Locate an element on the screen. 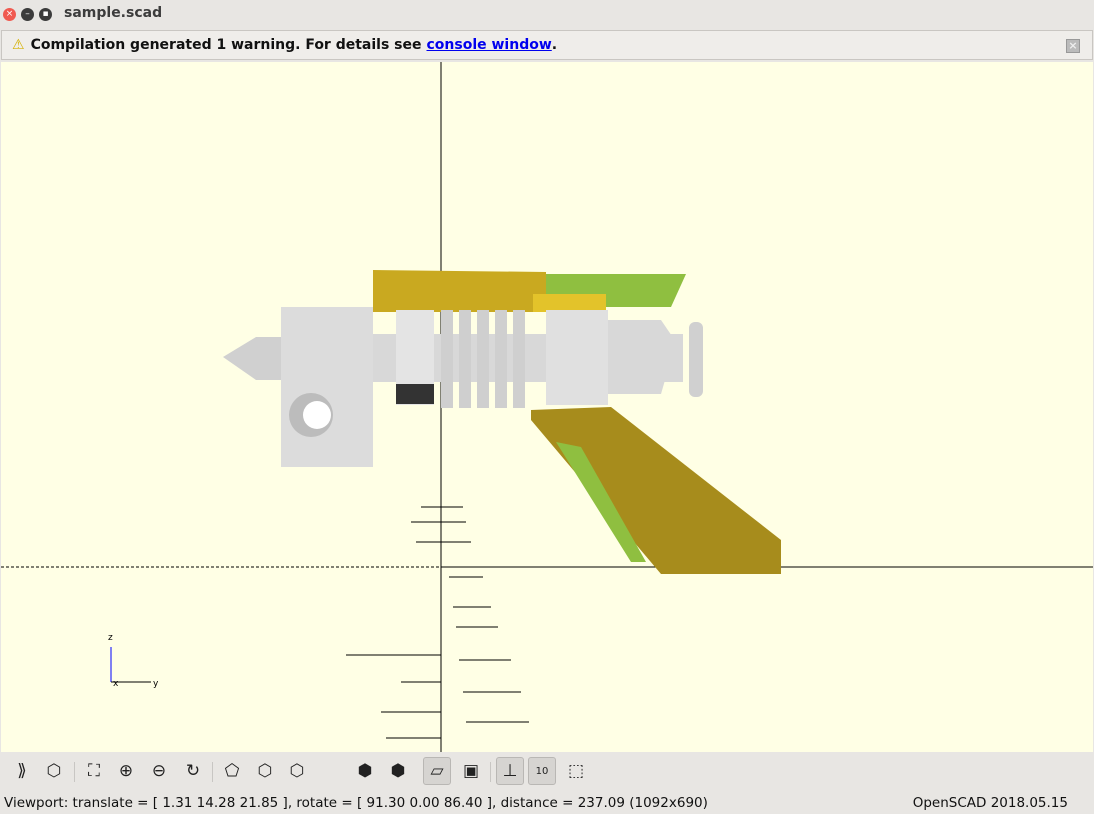  show-axes-button: ⊥ is located at coordinates (510, 771).